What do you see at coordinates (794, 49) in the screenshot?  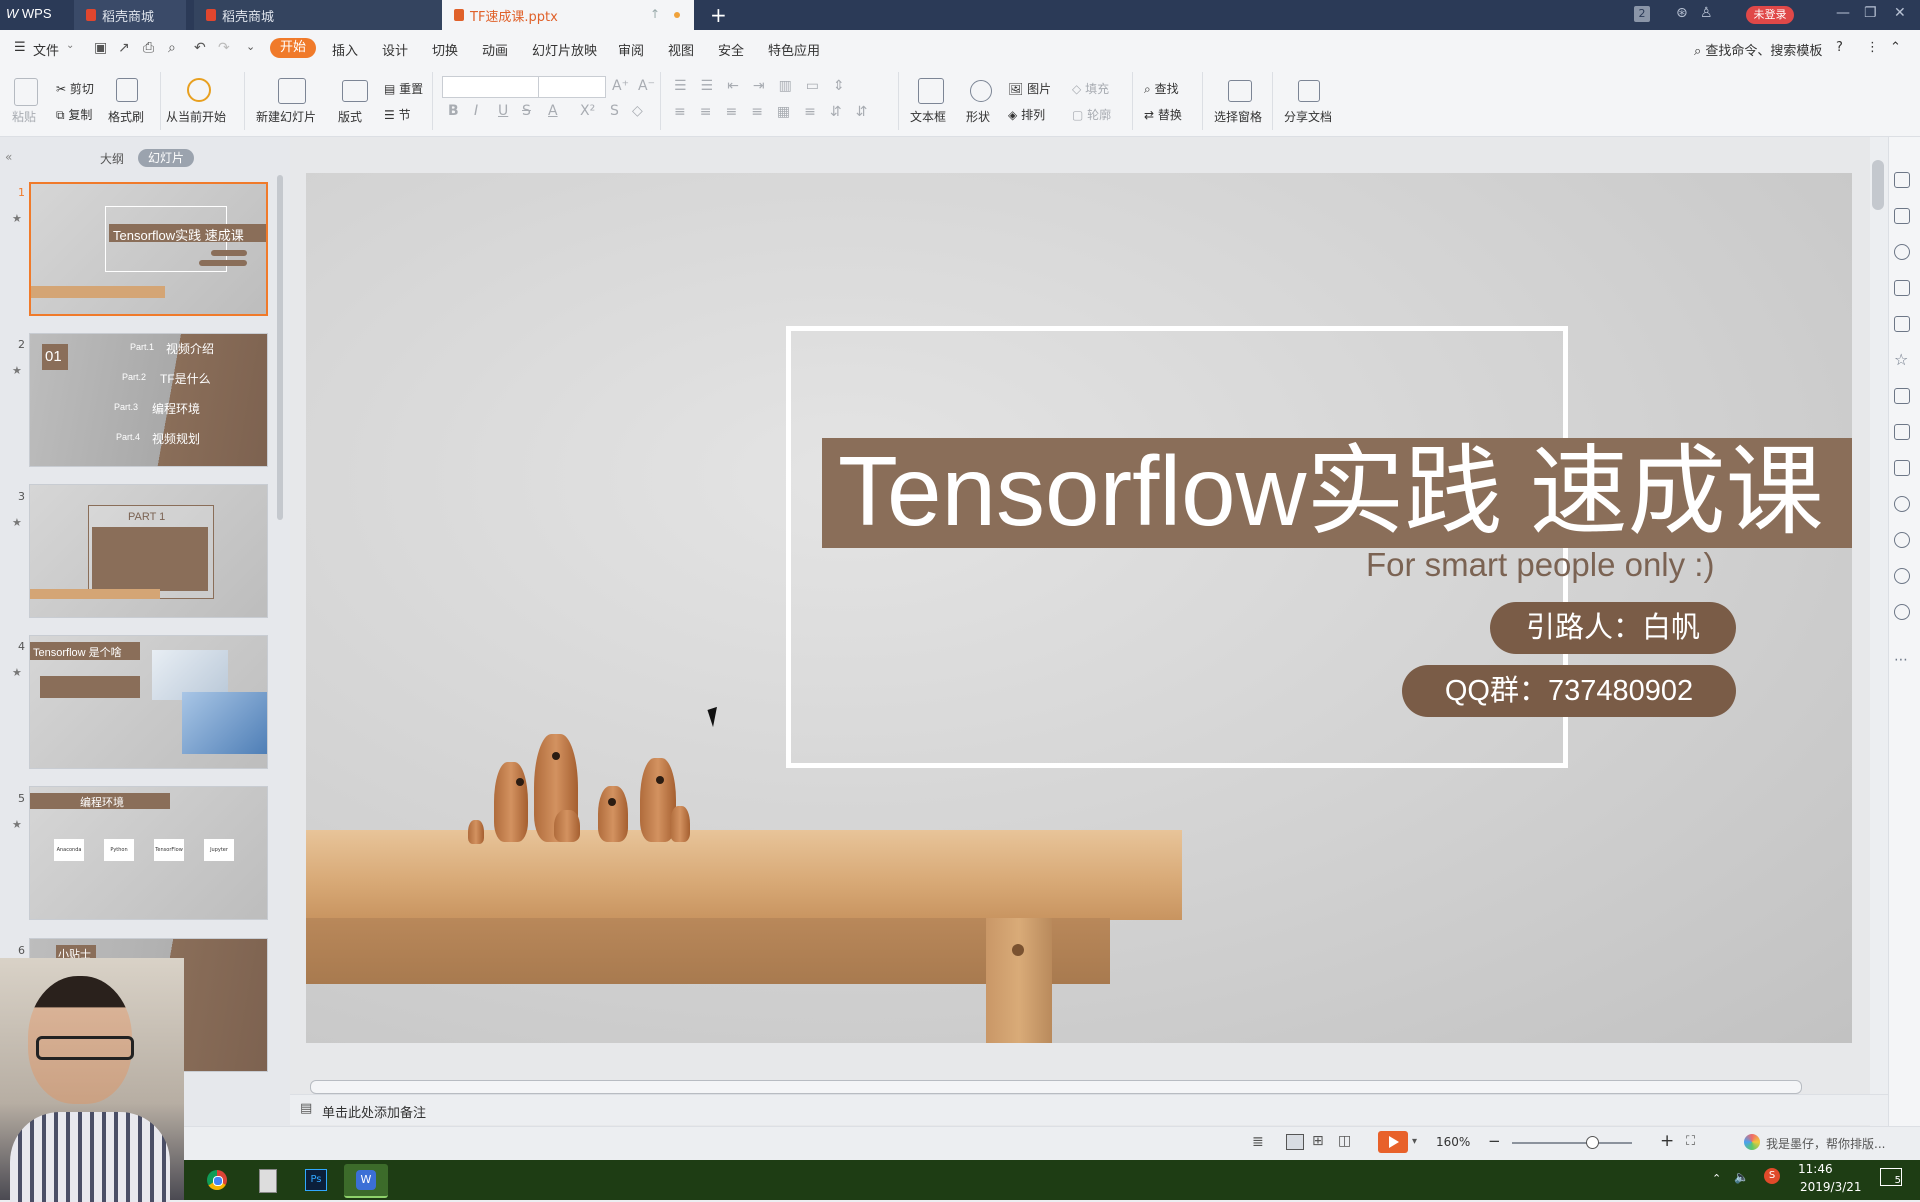 I see `tab-special: 特色应用` at bounding box center [794, 49].